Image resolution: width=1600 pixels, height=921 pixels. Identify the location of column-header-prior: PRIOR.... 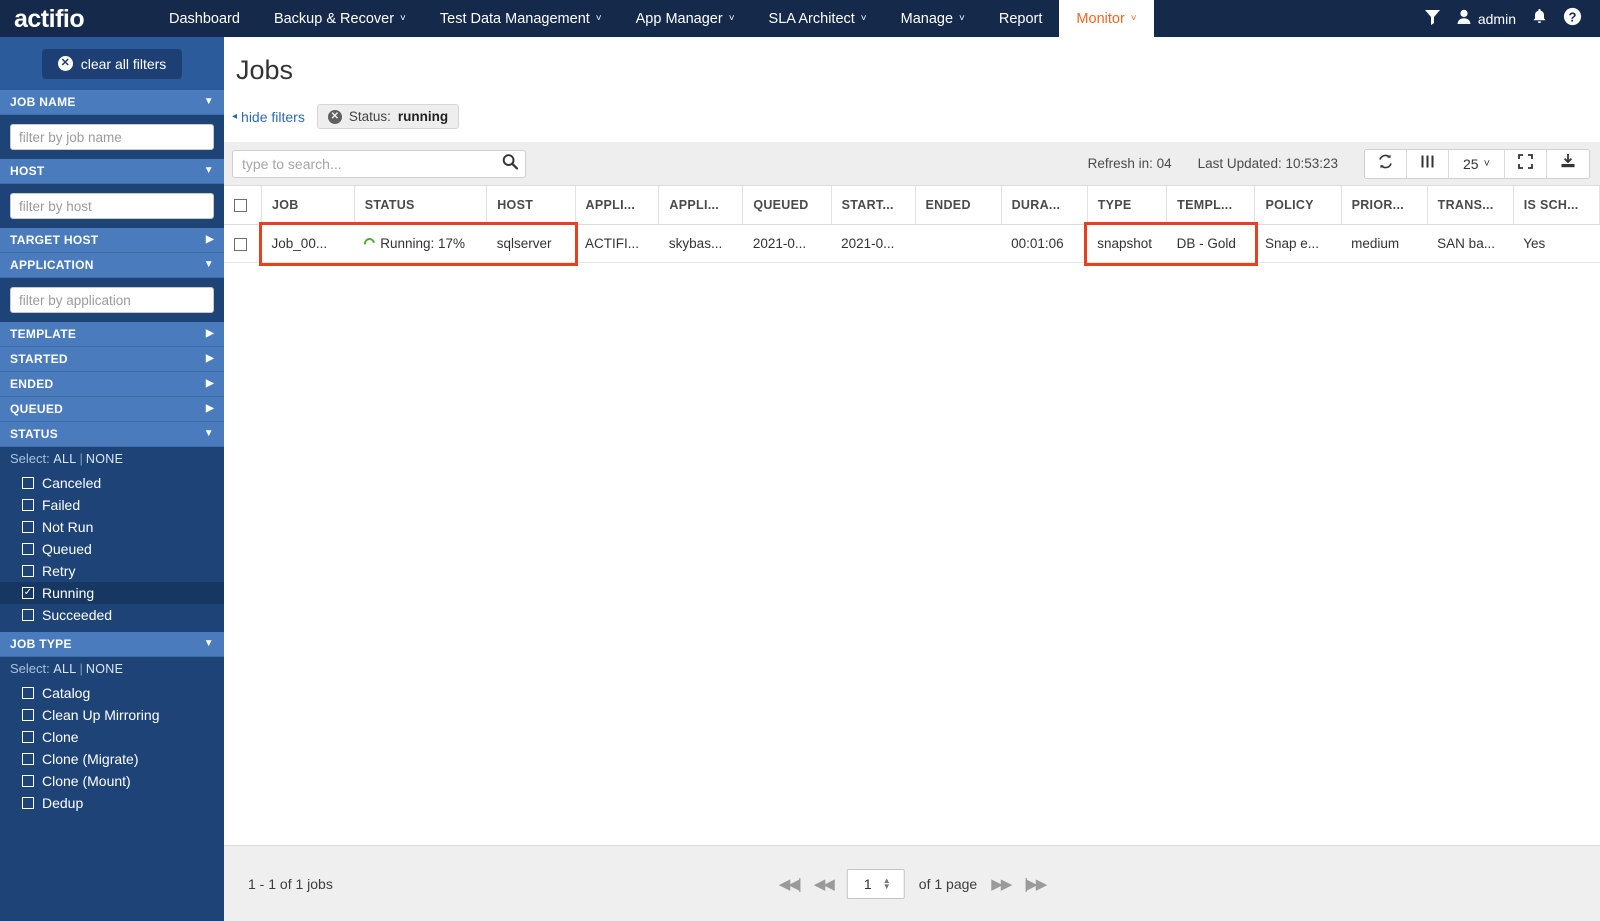
(1384, 206).